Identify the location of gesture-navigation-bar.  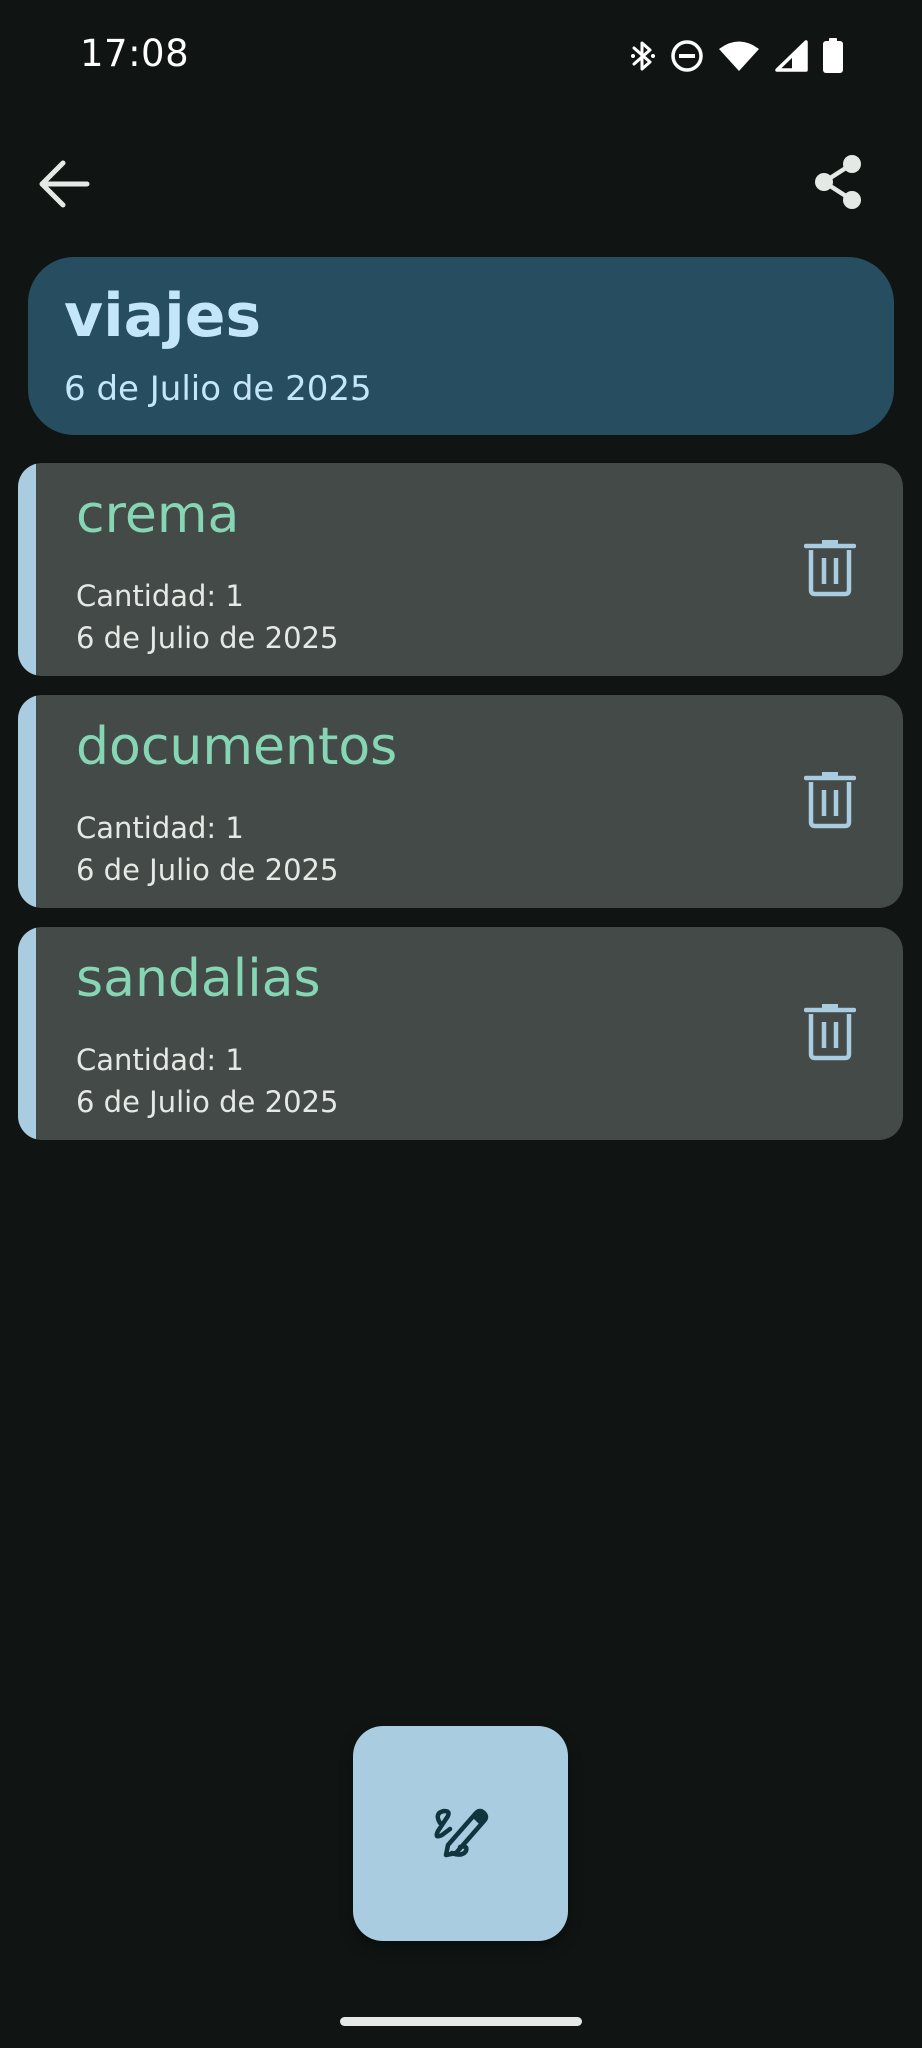
(461, 2021).